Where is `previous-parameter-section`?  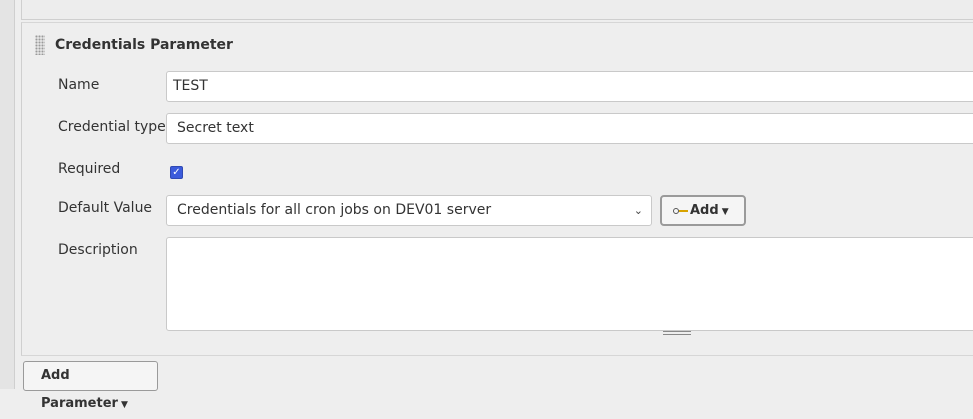 previous-parameter-section is located at coordinates (497, 10).